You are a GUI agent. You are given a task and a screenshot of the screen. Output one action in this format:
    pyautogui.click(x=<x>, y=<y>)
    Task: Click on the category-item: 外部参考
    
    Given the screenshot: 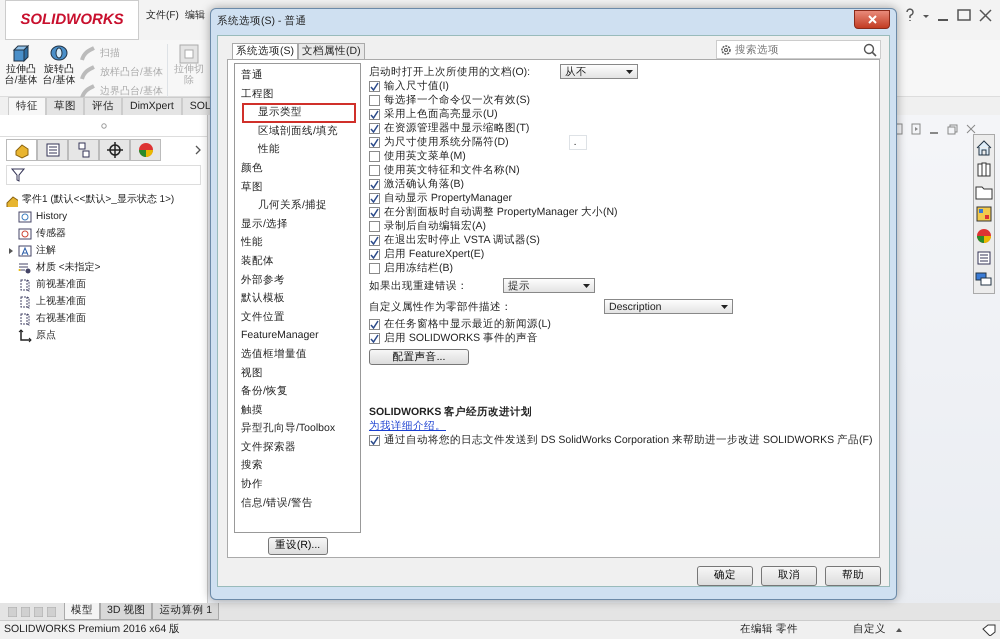 What is the action you would take?
    pyautogui.click(x=297, y=280)
    